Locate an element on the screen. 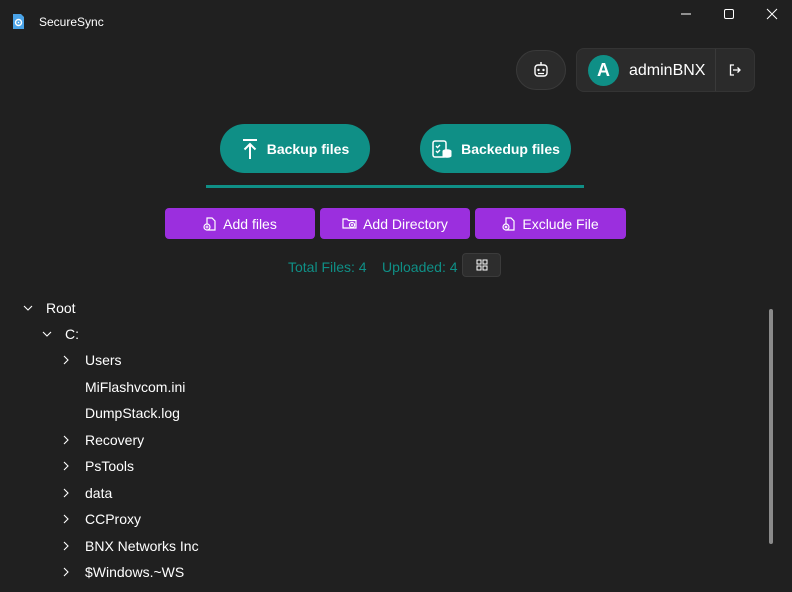 Image resolution: width=792 pixels, height=592 pixels. add-files-button: Add files is located at coordinates (240, 223).